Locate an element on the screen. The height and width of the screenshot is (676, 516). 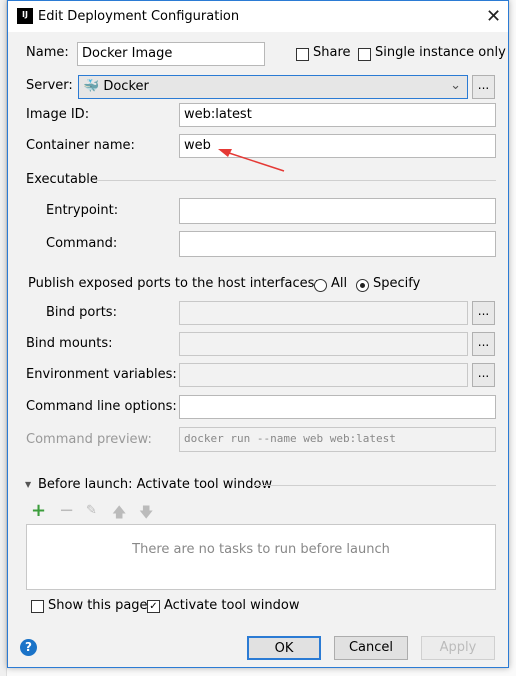
image-id-label: Image ID: is located at coordinates (58, 114).